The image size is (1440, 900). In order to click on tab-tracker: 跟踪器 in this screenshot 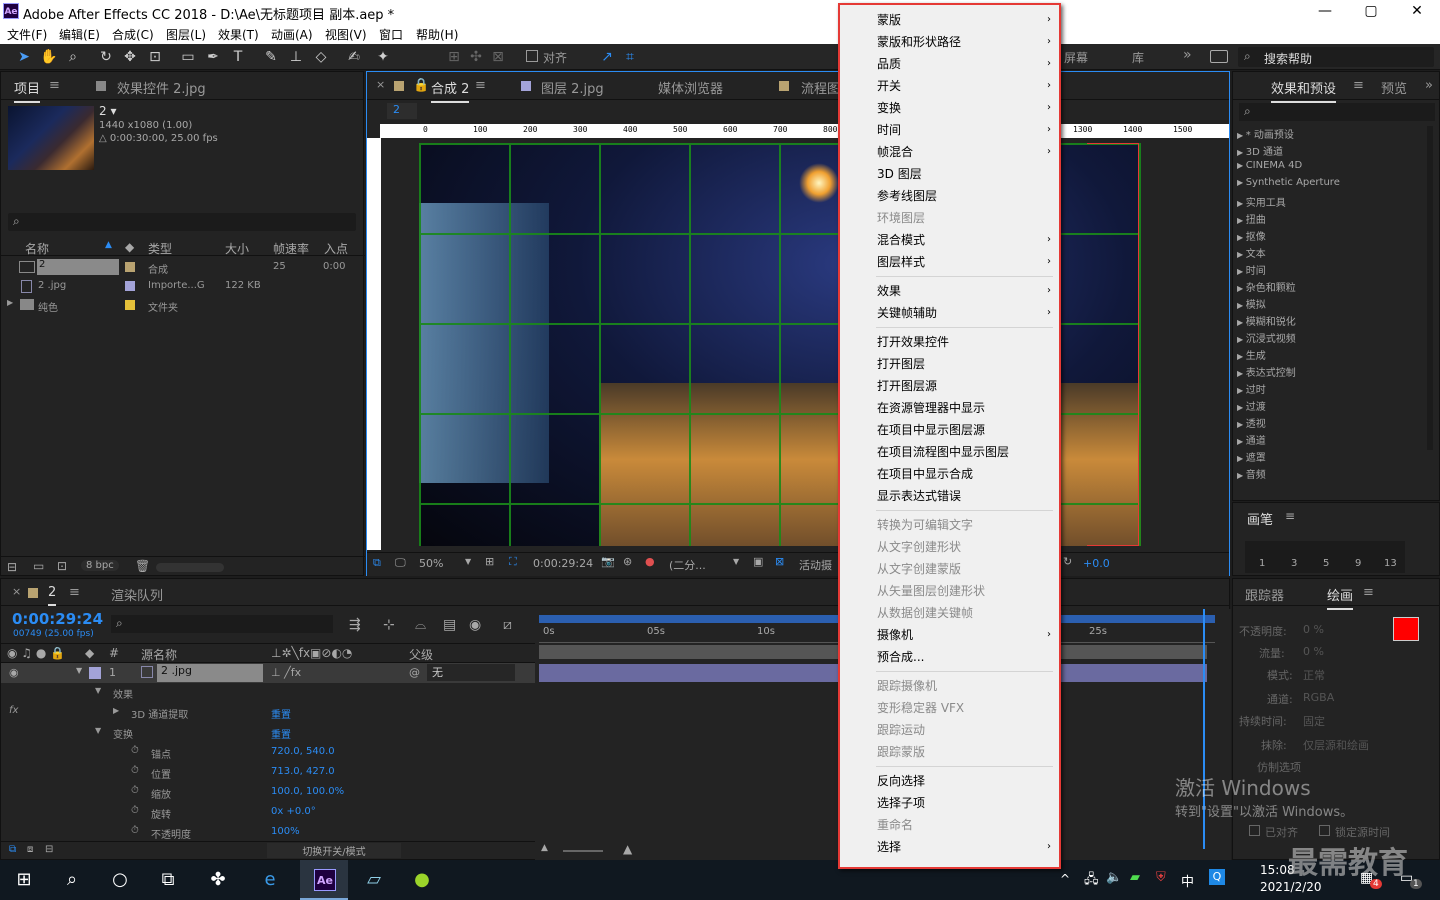, I will do `click(1264, 594)`.